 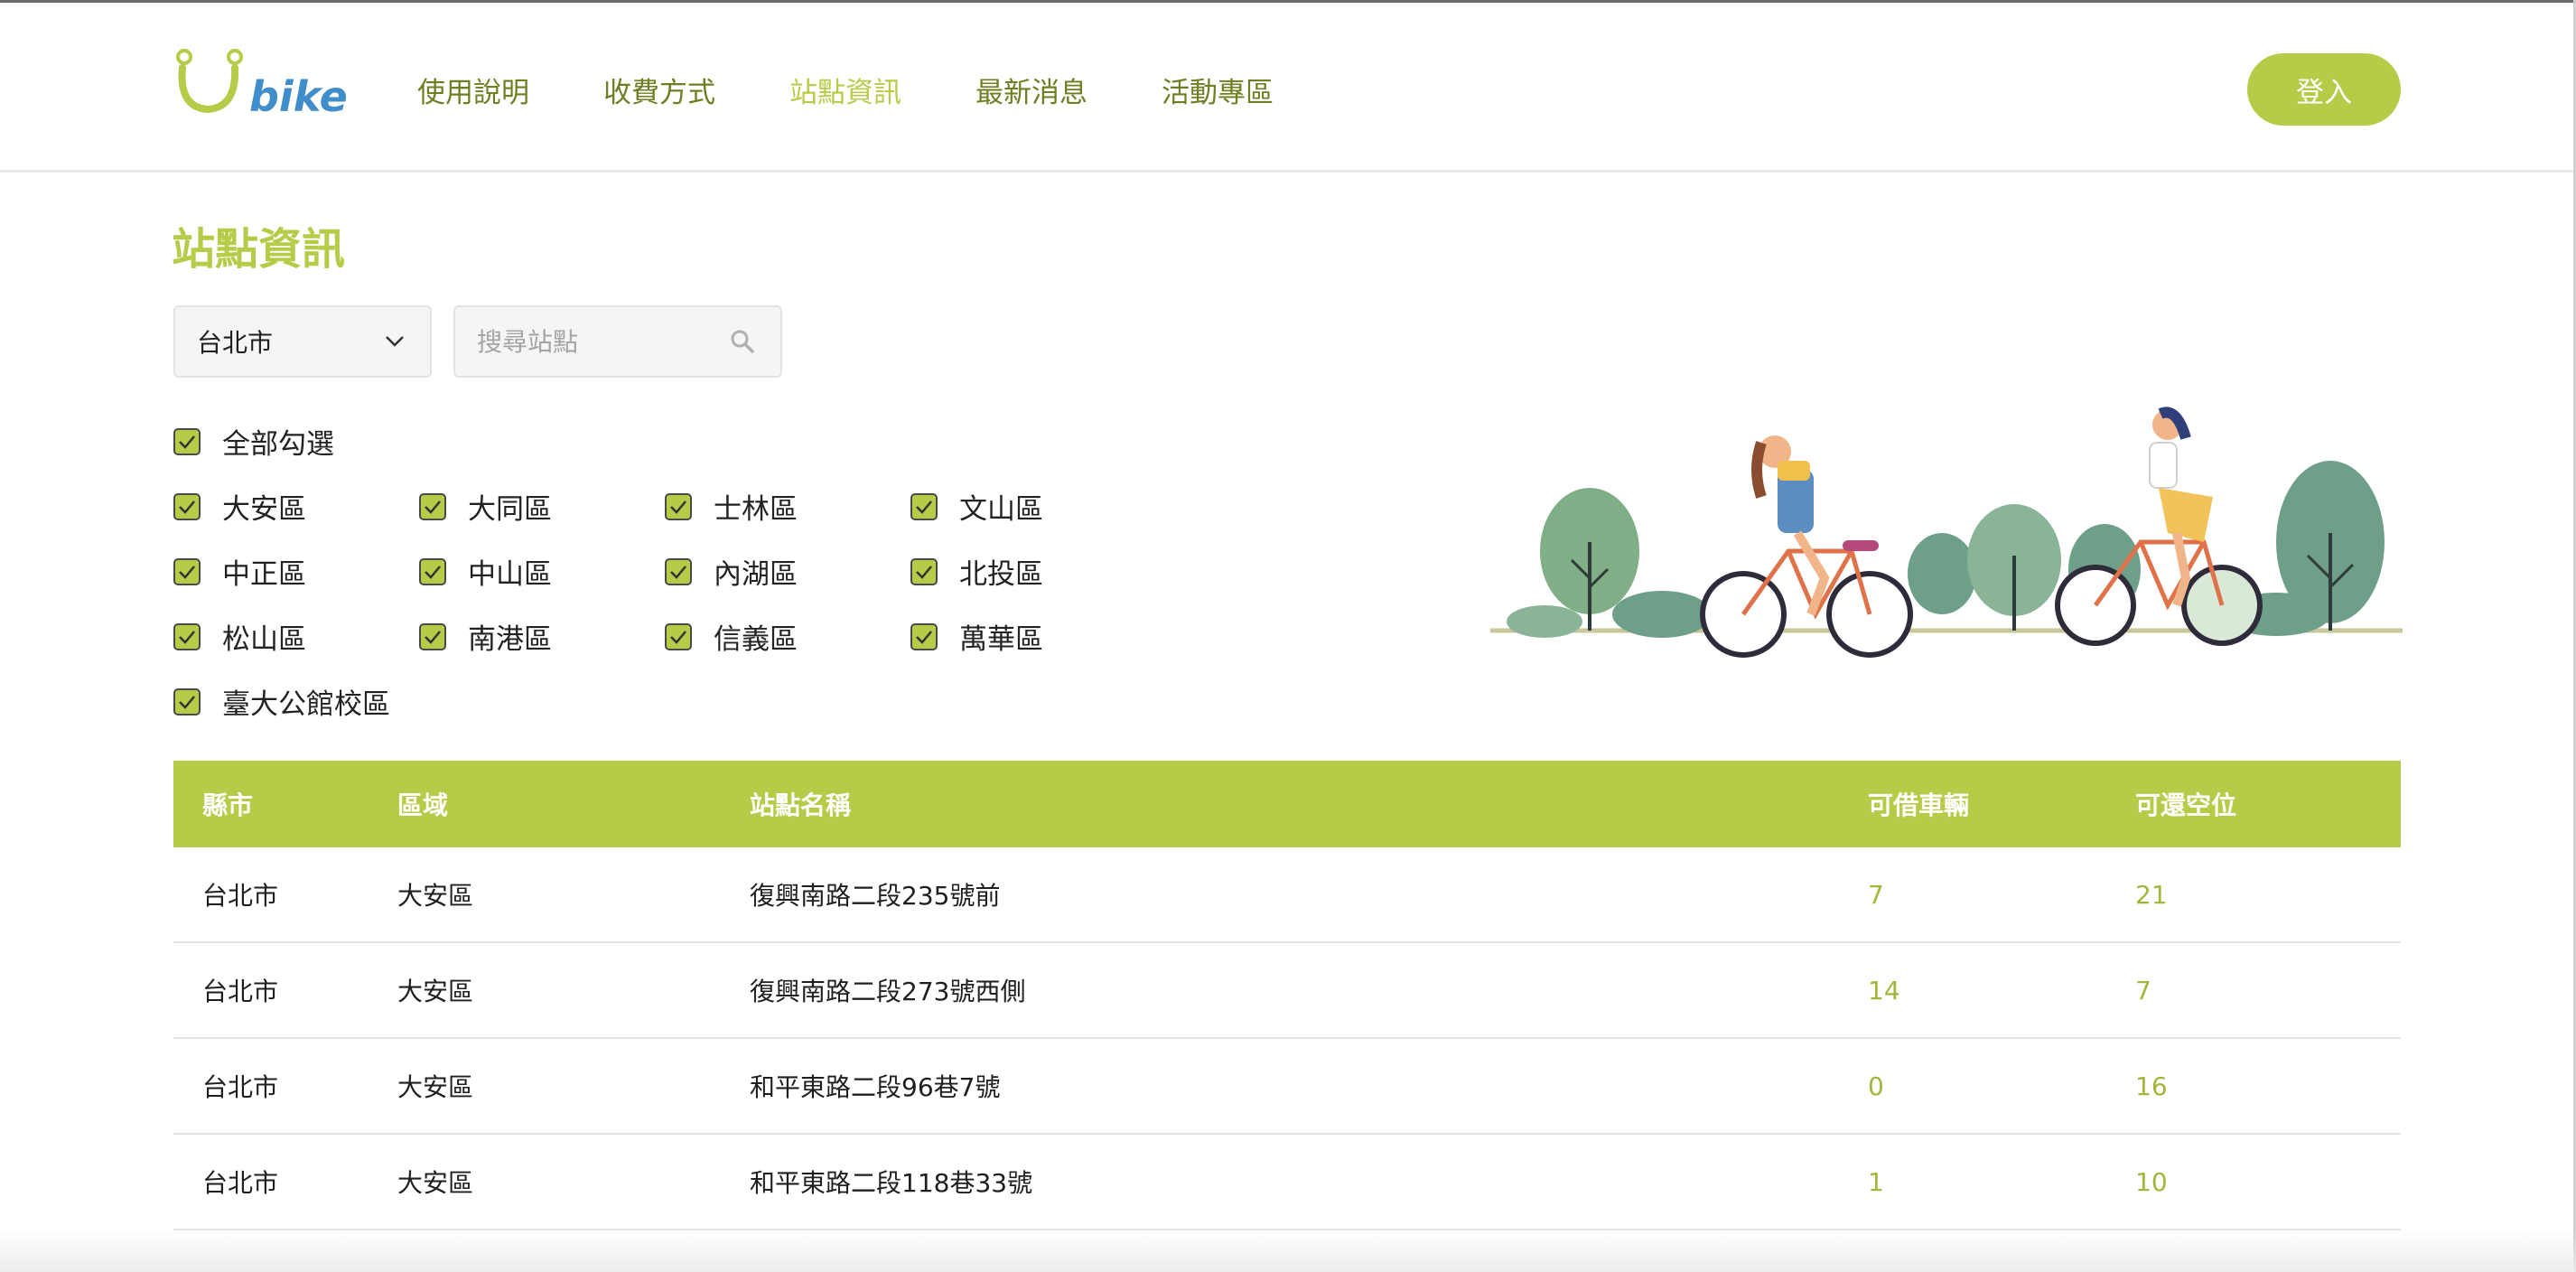 What do you see at coordinates (1919, 805) in the screenshot?
I see `header-available-bikes: 可借車輛` at bounding box center [1919, 805].